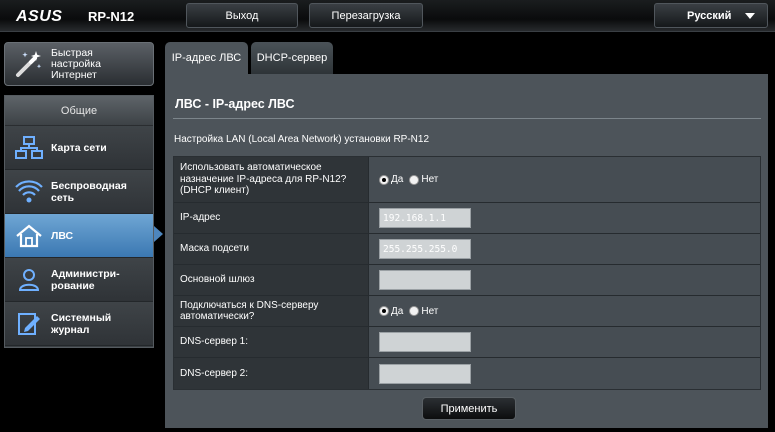 The image size is (775, 432). I want to click on sidebar-item-network-map: Карта сети, so click(79, 148).